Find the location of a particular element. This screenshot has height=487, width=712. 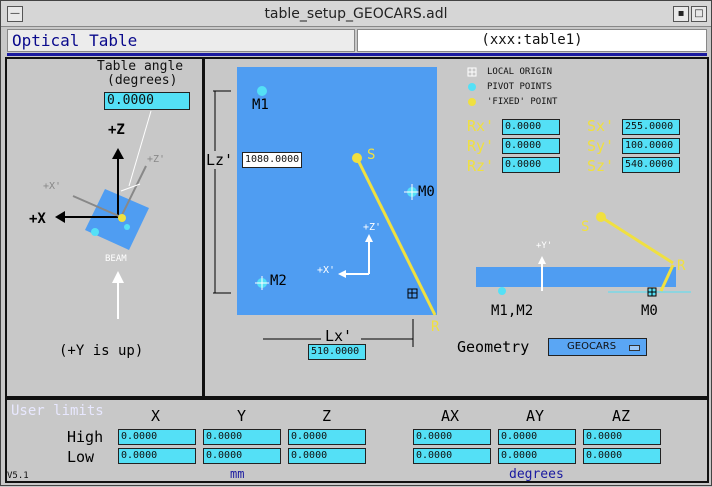

sx-label: Sx' is located at coordinates (601, 126).